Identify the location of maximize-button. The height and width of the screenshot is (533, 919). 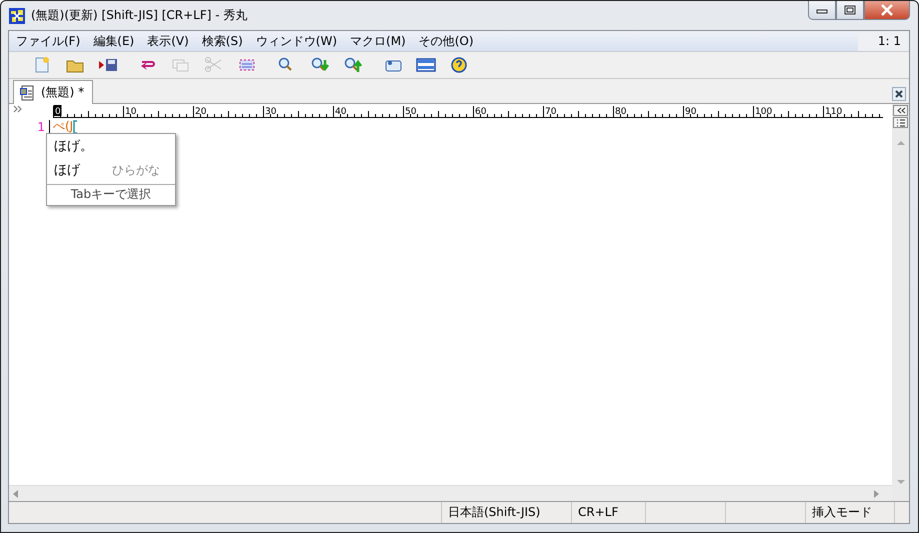
(850, 10).